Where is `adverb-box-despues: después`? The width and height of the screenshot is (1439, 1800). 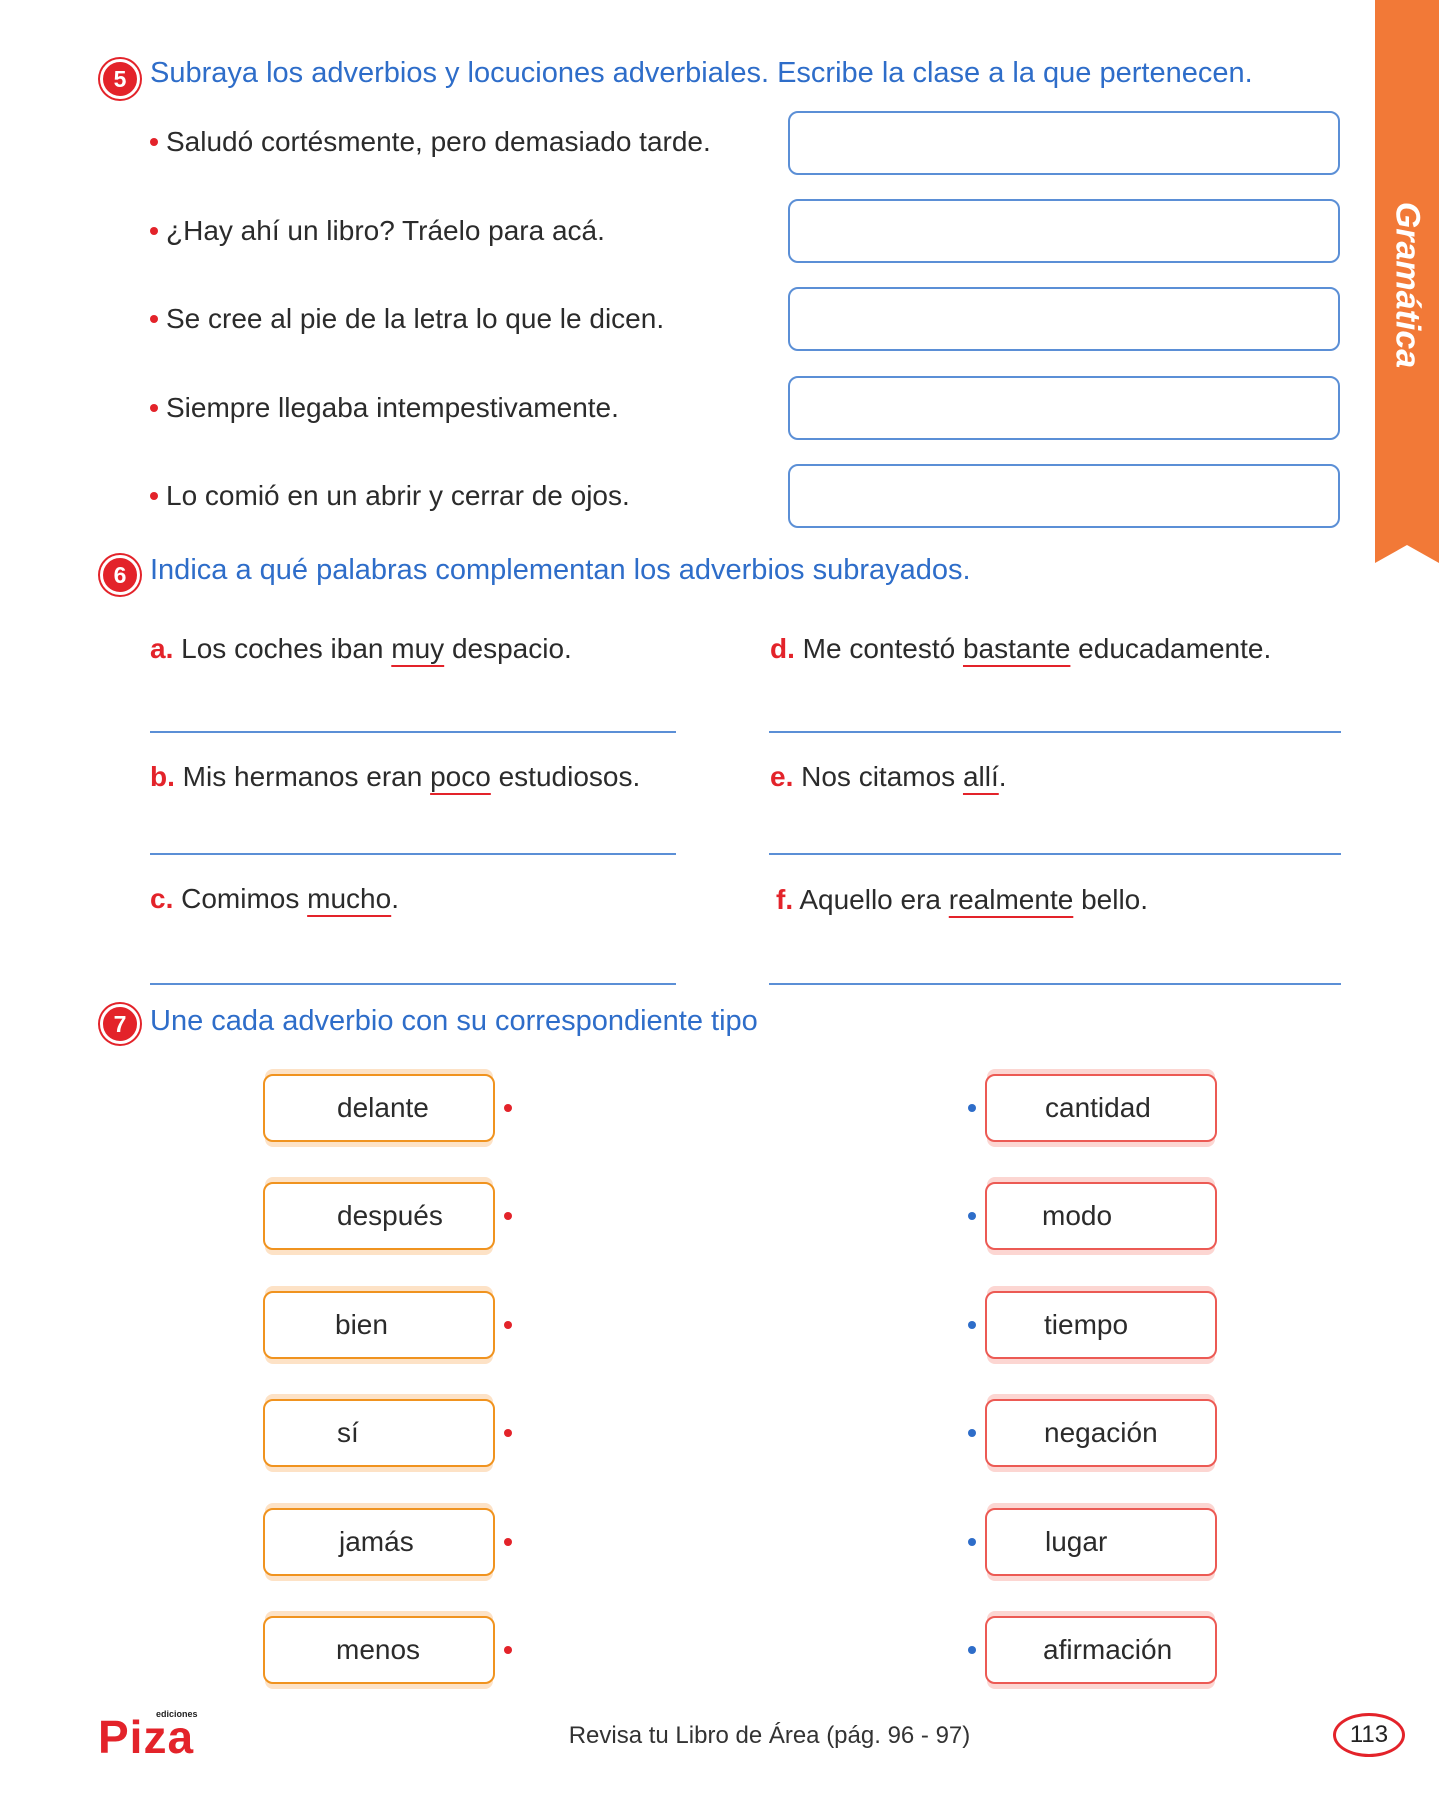 adverb-box-despues: después is located at coordinates (379, 1216).